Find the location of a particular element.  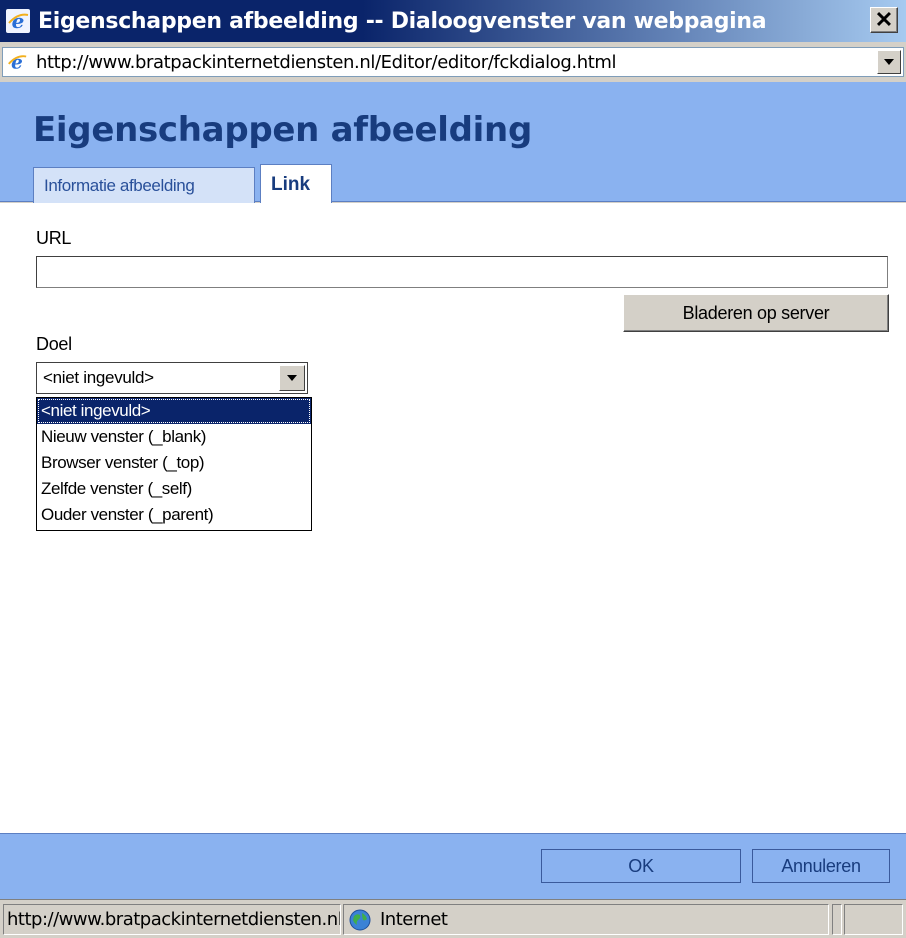

cancel-button: Annuleren is located at coordinates (821, 866).